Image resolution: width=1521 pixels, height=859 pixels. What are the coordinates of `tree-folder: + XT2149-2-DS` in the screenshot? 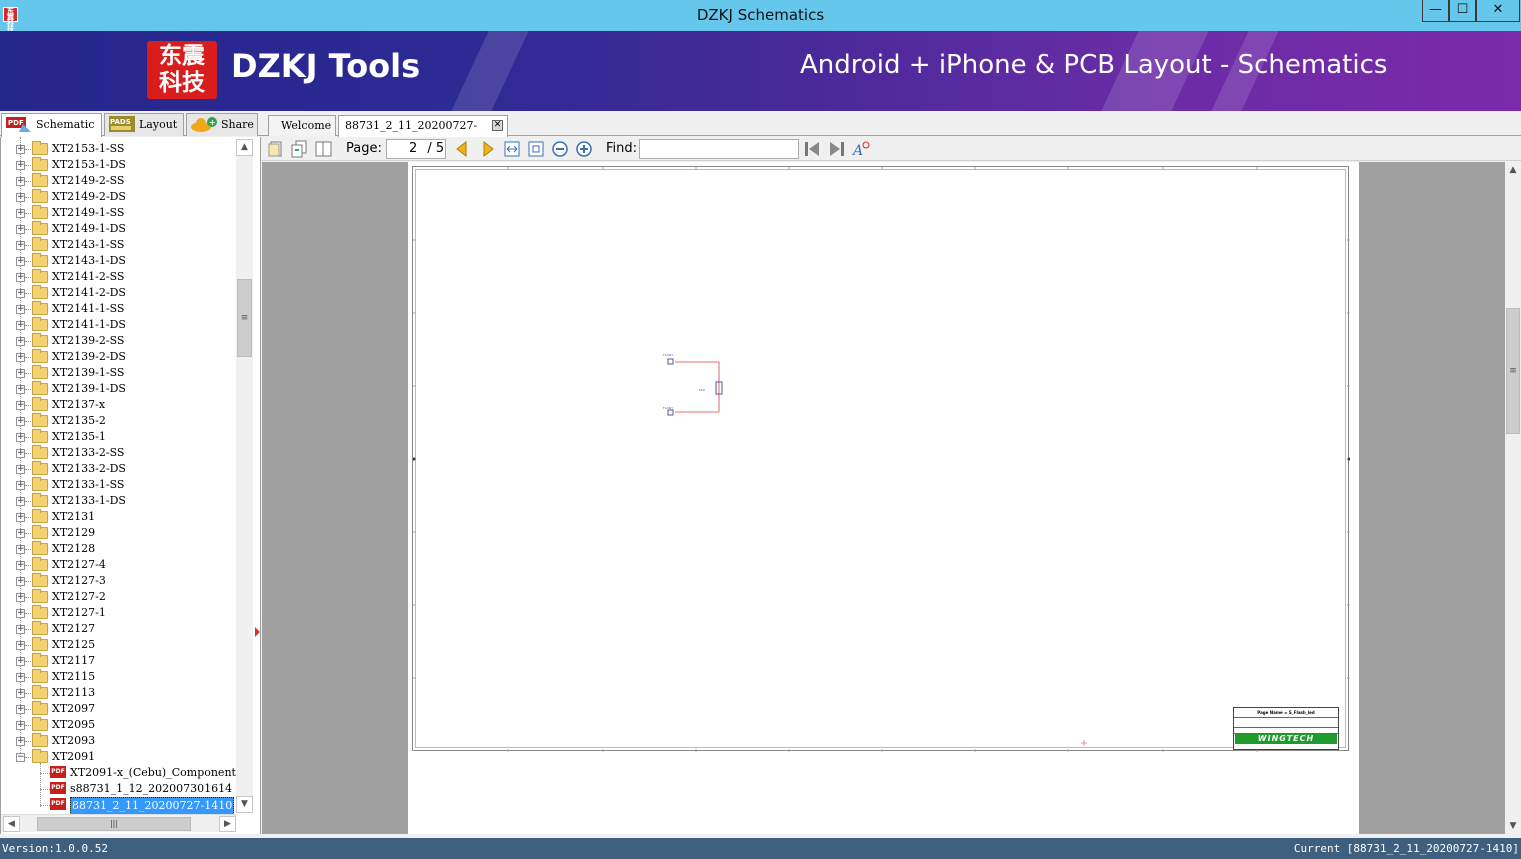 It's located at (118, 197).